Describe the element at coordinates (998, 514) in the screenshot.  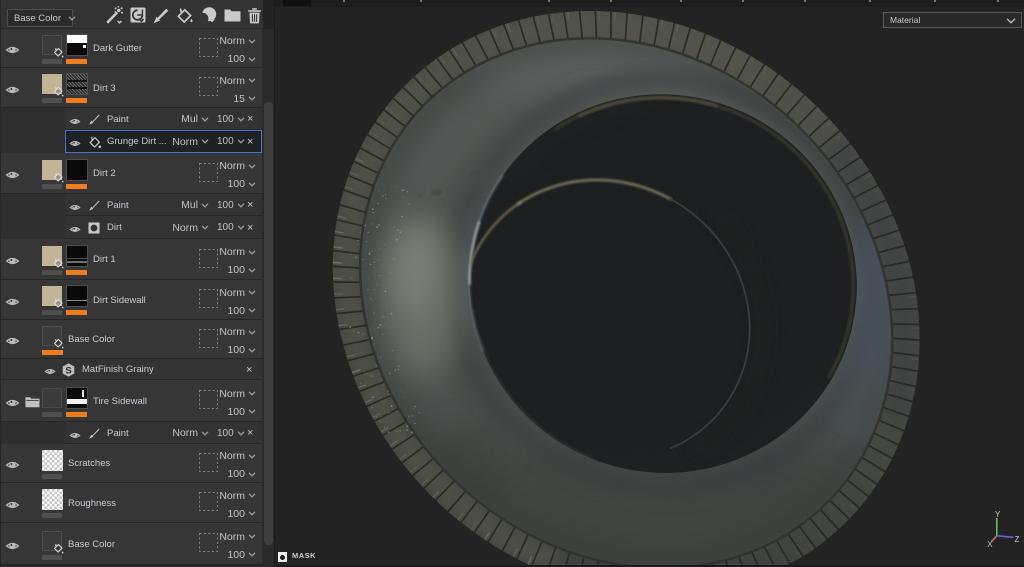
I see `svg-text: Y` at that location.